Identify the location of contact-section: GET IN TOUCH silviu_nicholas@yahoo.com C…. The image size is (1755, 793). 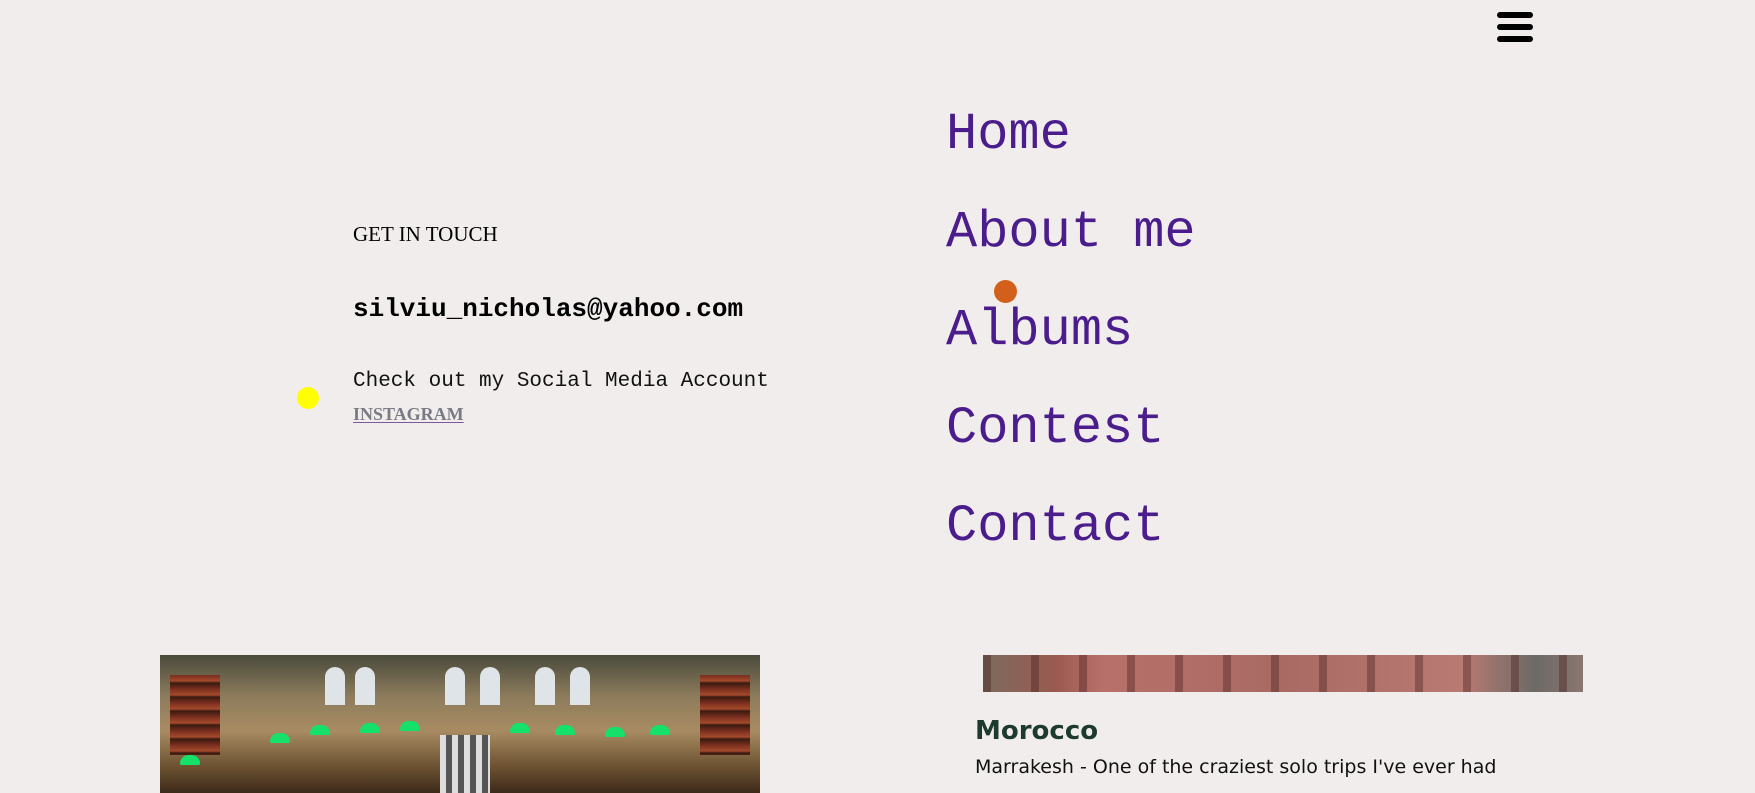
(593, 323).